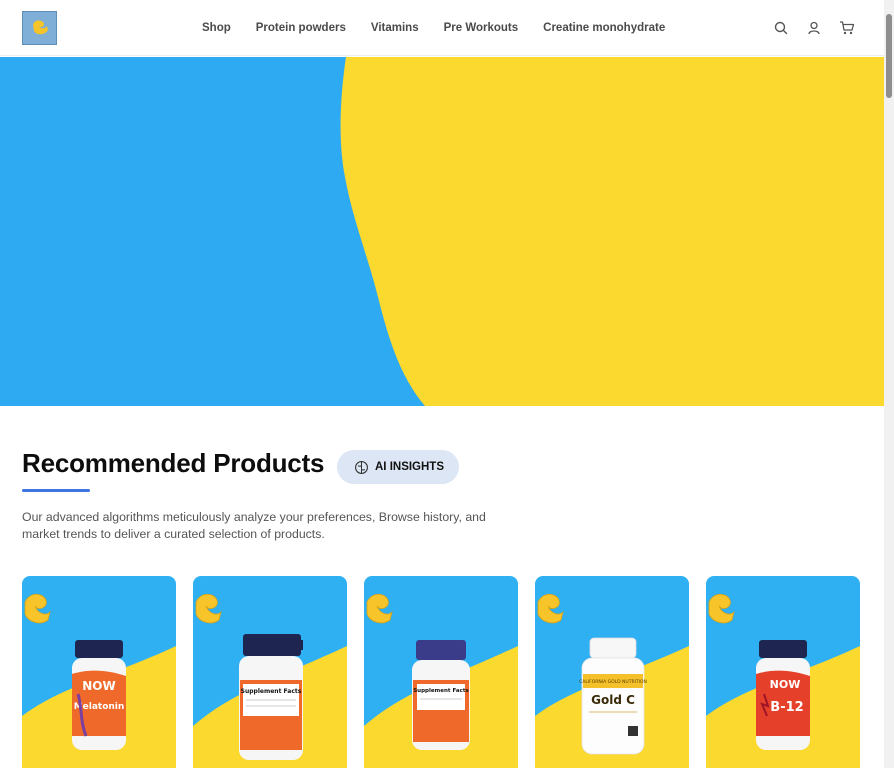 The height and width of the screenshot is (768, 894). What do you see at coordinates (786, 707) in the screenshot?
I see `svg-text: B-12` at bounding box center [786, 707].